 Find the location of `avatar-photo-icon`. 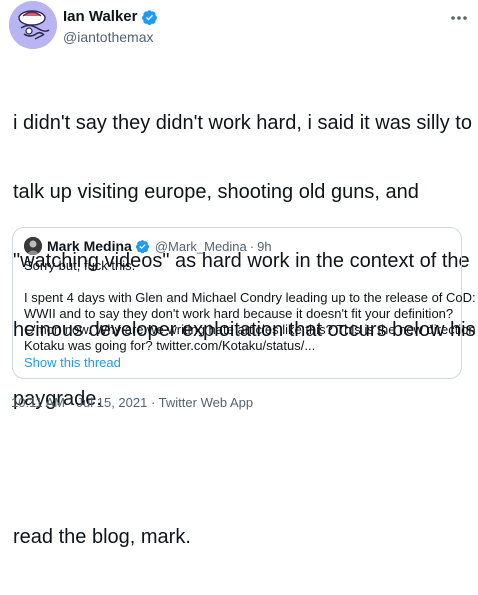

avatar-photo-icon is located at coordinates (33, 246).